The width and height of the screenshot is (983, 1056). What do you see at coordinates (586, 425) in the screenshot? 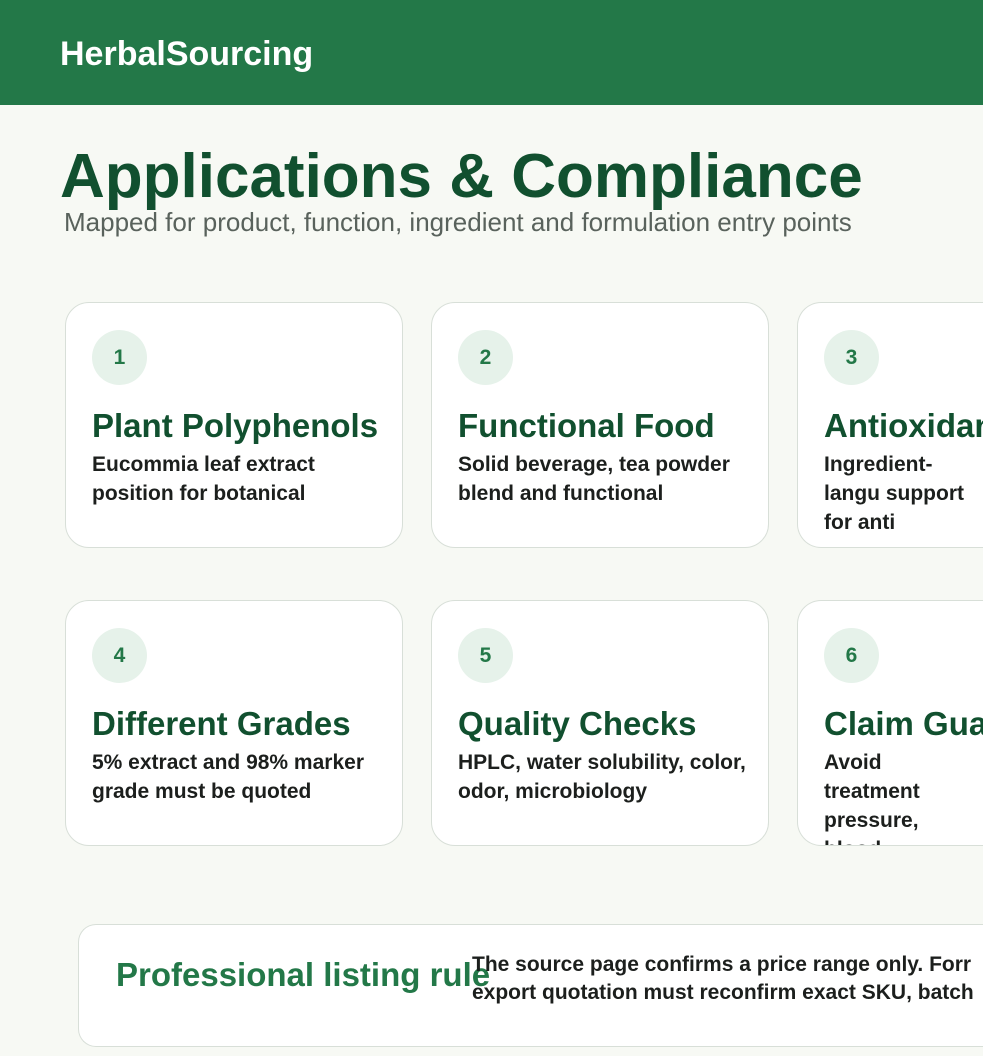
I see `card-title: Functional Food` at bounding box center [586, 425].